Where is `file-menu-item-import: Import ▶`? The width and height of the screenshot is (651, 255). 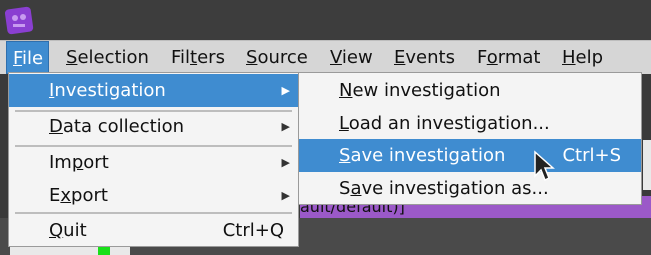 file-menu-item-import: Import ▶ is located at coordinates (153, 162).